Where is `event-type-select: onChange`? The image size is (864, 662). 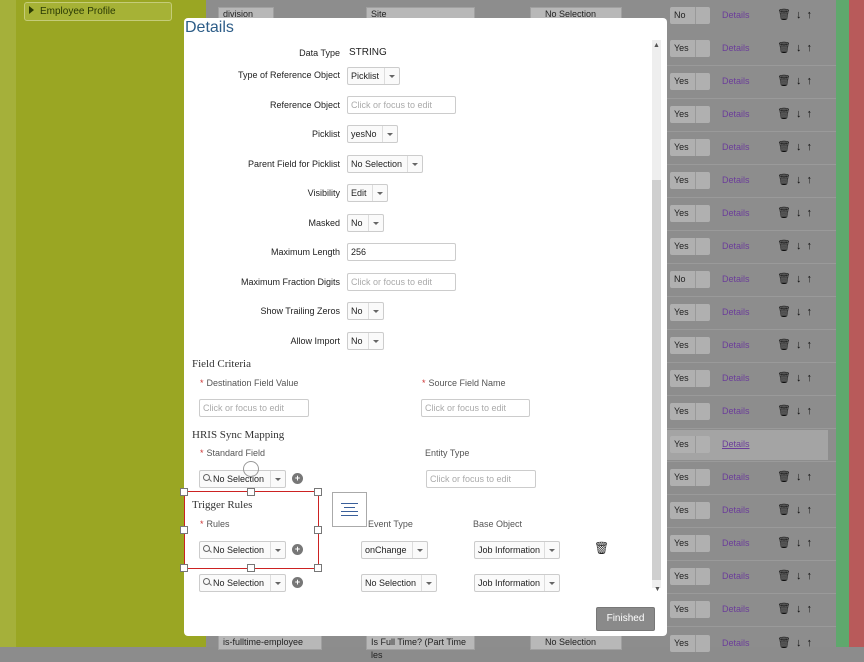 event-type-select: onChange is located at coordinates (394, 550).